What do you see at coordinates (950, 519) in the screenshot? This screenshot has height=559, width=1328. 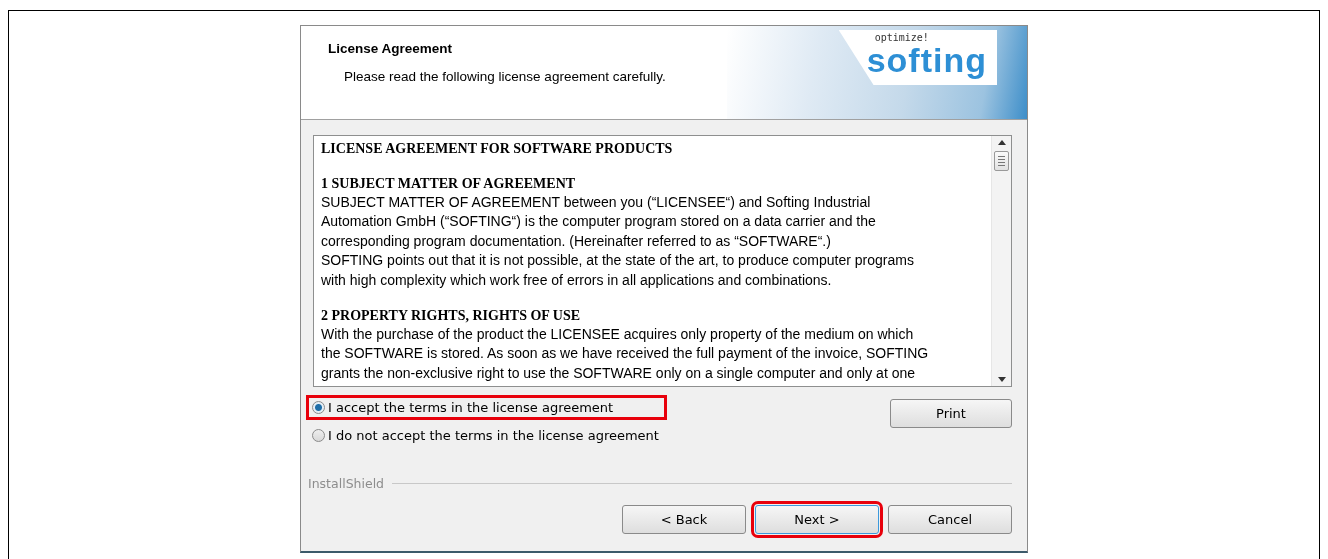 I see `nav-button: Cancel` at bounding box center [950, 519].